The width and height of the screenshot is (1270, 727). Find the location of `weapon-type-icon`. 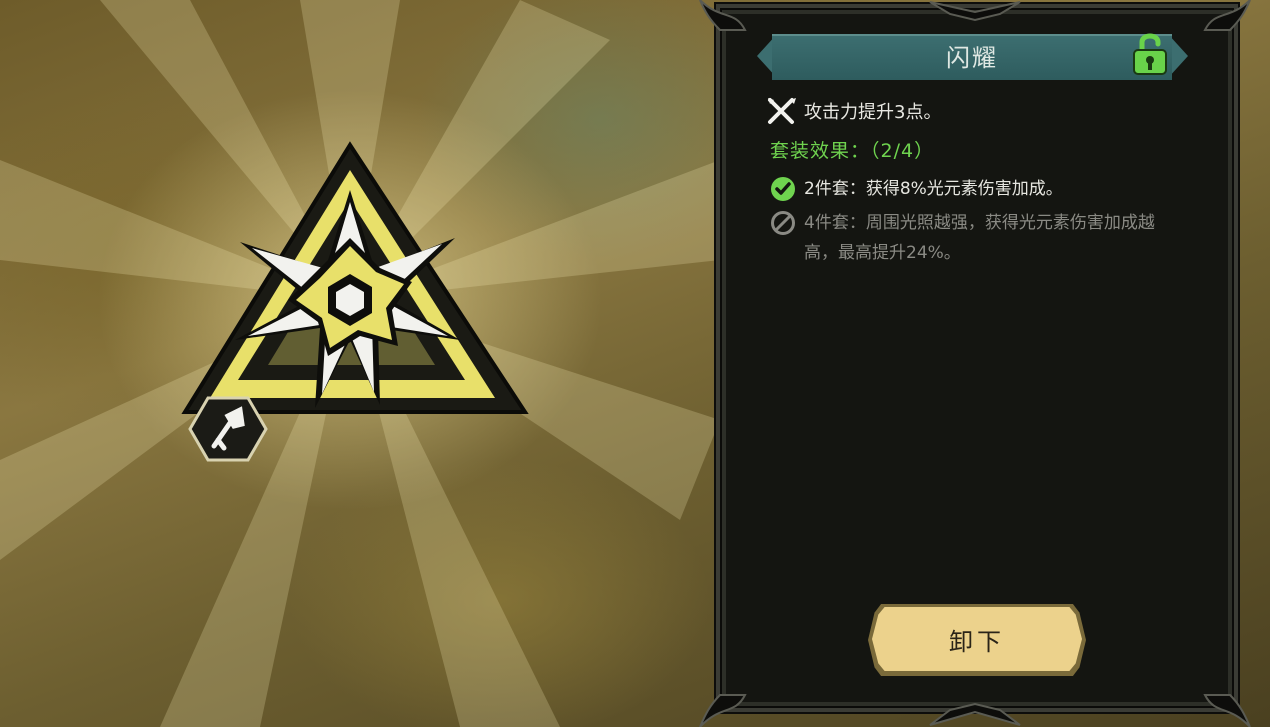

weapon-type-icon is located at coordinates (228, 429).